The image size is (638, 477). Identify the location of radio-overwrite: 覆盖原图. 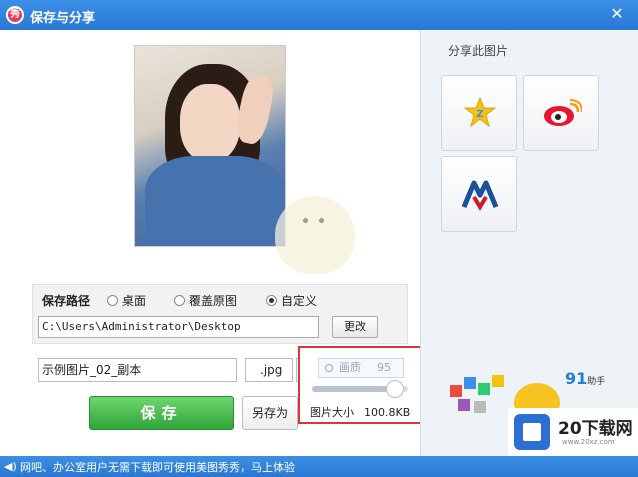
(205, 300).